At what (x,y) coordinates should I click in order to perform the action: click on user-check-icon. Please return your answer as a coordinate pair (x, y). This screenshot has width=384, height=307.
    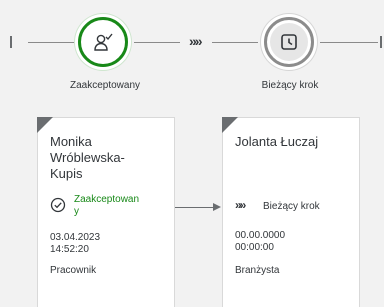
    Looking at the image, I should click on (103, 42).